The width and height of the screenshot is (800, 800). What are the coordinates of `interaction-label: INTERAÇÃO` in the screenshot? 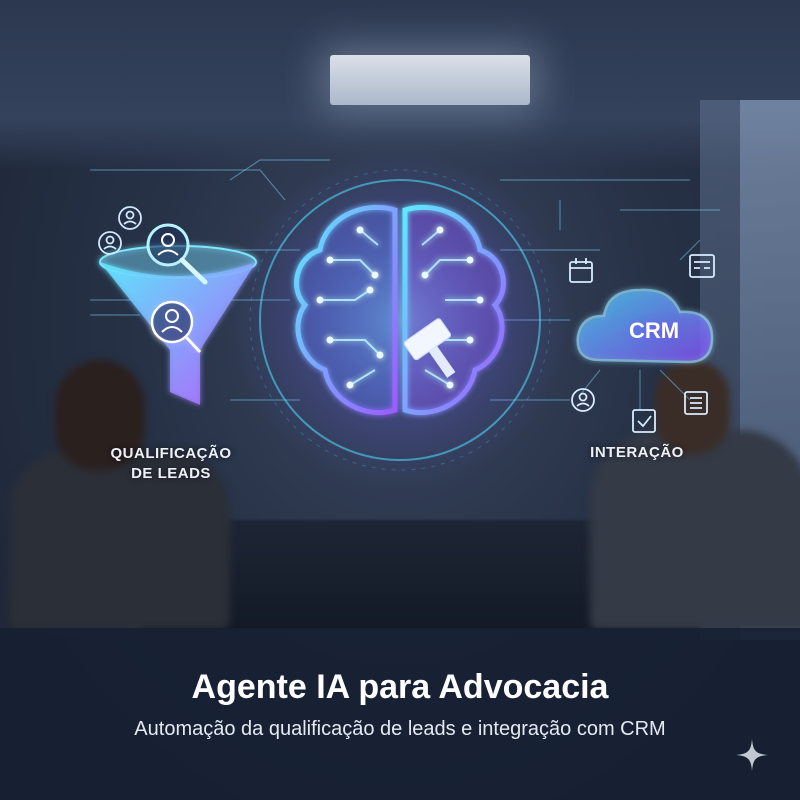 It's located at (637, 452).